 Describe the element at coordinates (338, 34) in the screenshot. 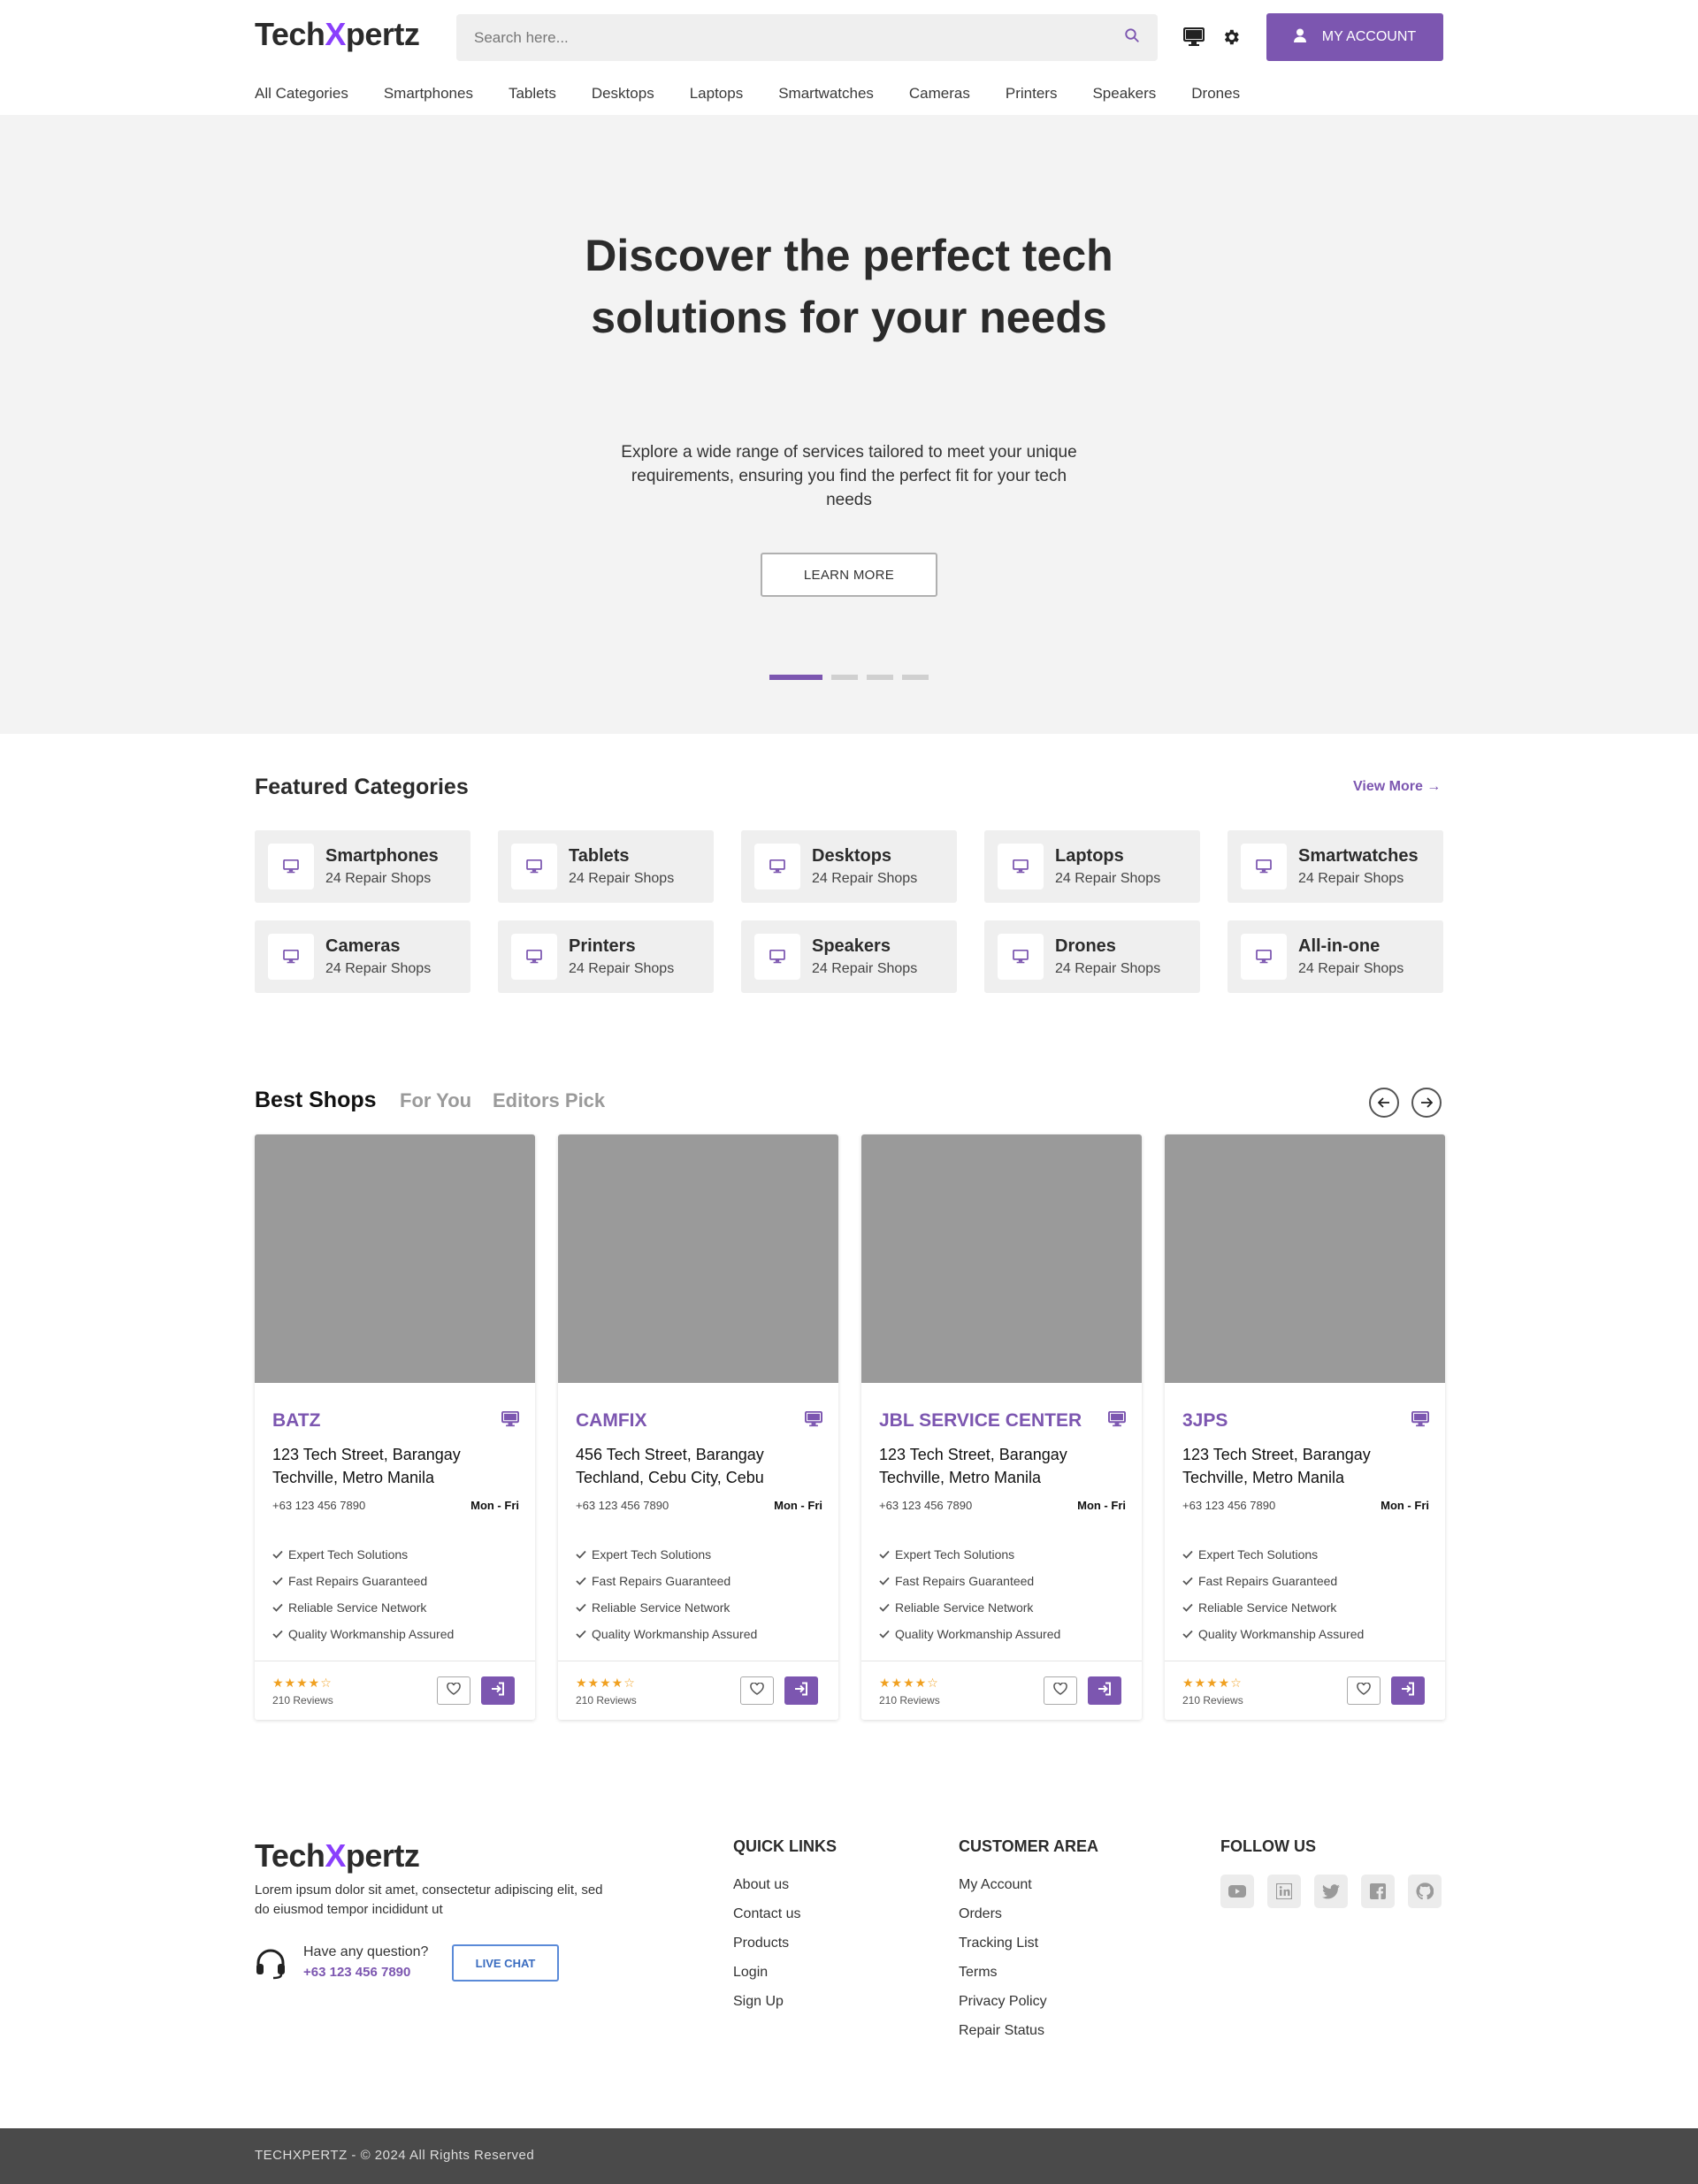

I see `logo: TechXpertz` at that location.